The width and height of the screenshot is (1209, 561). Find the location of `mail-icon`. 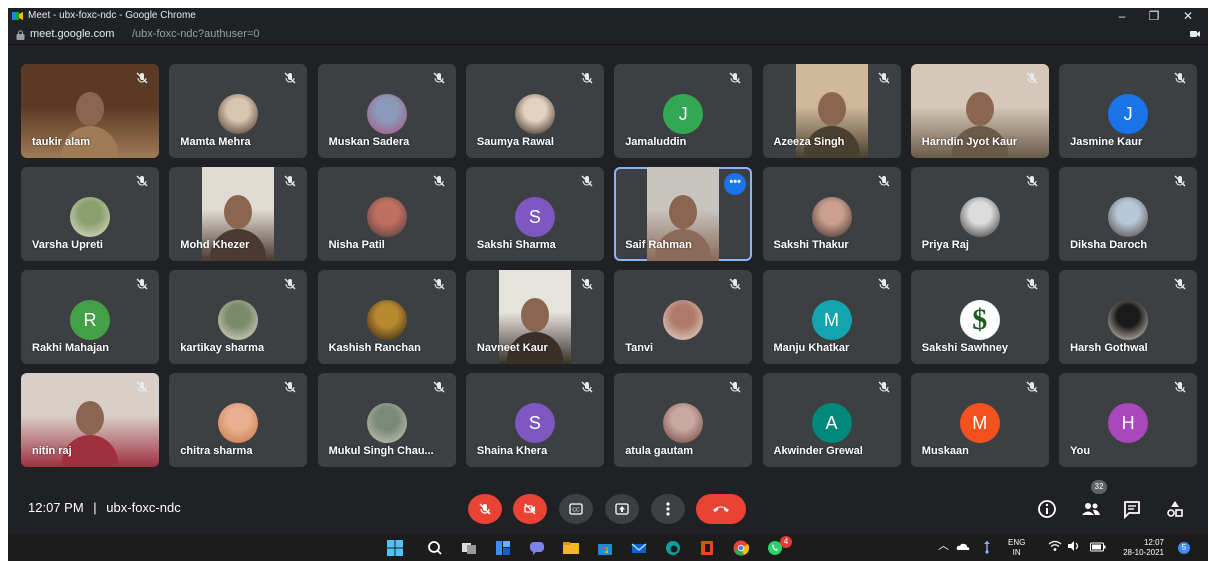

mail-icon is located at coordinates (639, 548).